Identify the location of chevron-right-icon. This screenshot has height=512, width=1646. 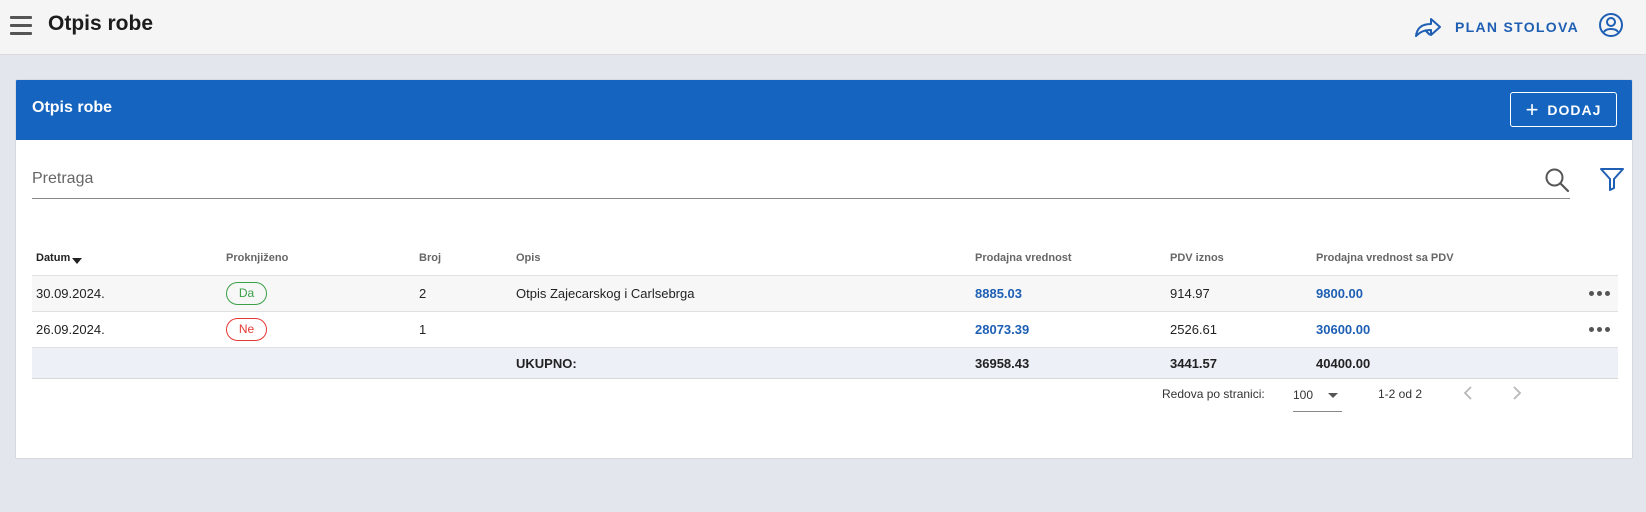
(1516, 393).